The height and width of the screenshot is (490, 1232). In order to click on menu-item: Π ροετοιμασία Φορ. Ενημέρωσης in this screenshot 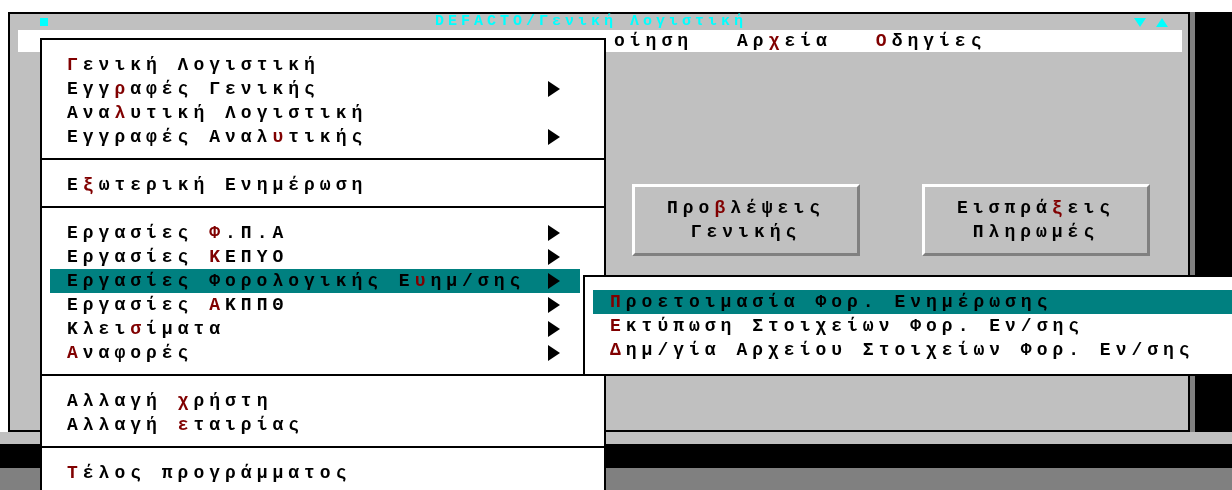, I will do `click(912, 302)`.